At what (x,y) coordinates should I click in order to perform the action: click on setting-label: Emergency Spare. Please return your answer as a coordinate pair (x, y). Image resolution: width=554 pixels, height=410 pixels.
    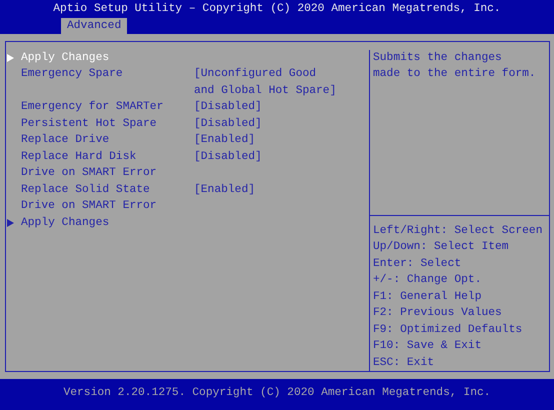
    Looking at the image, I should click on (72, 74).